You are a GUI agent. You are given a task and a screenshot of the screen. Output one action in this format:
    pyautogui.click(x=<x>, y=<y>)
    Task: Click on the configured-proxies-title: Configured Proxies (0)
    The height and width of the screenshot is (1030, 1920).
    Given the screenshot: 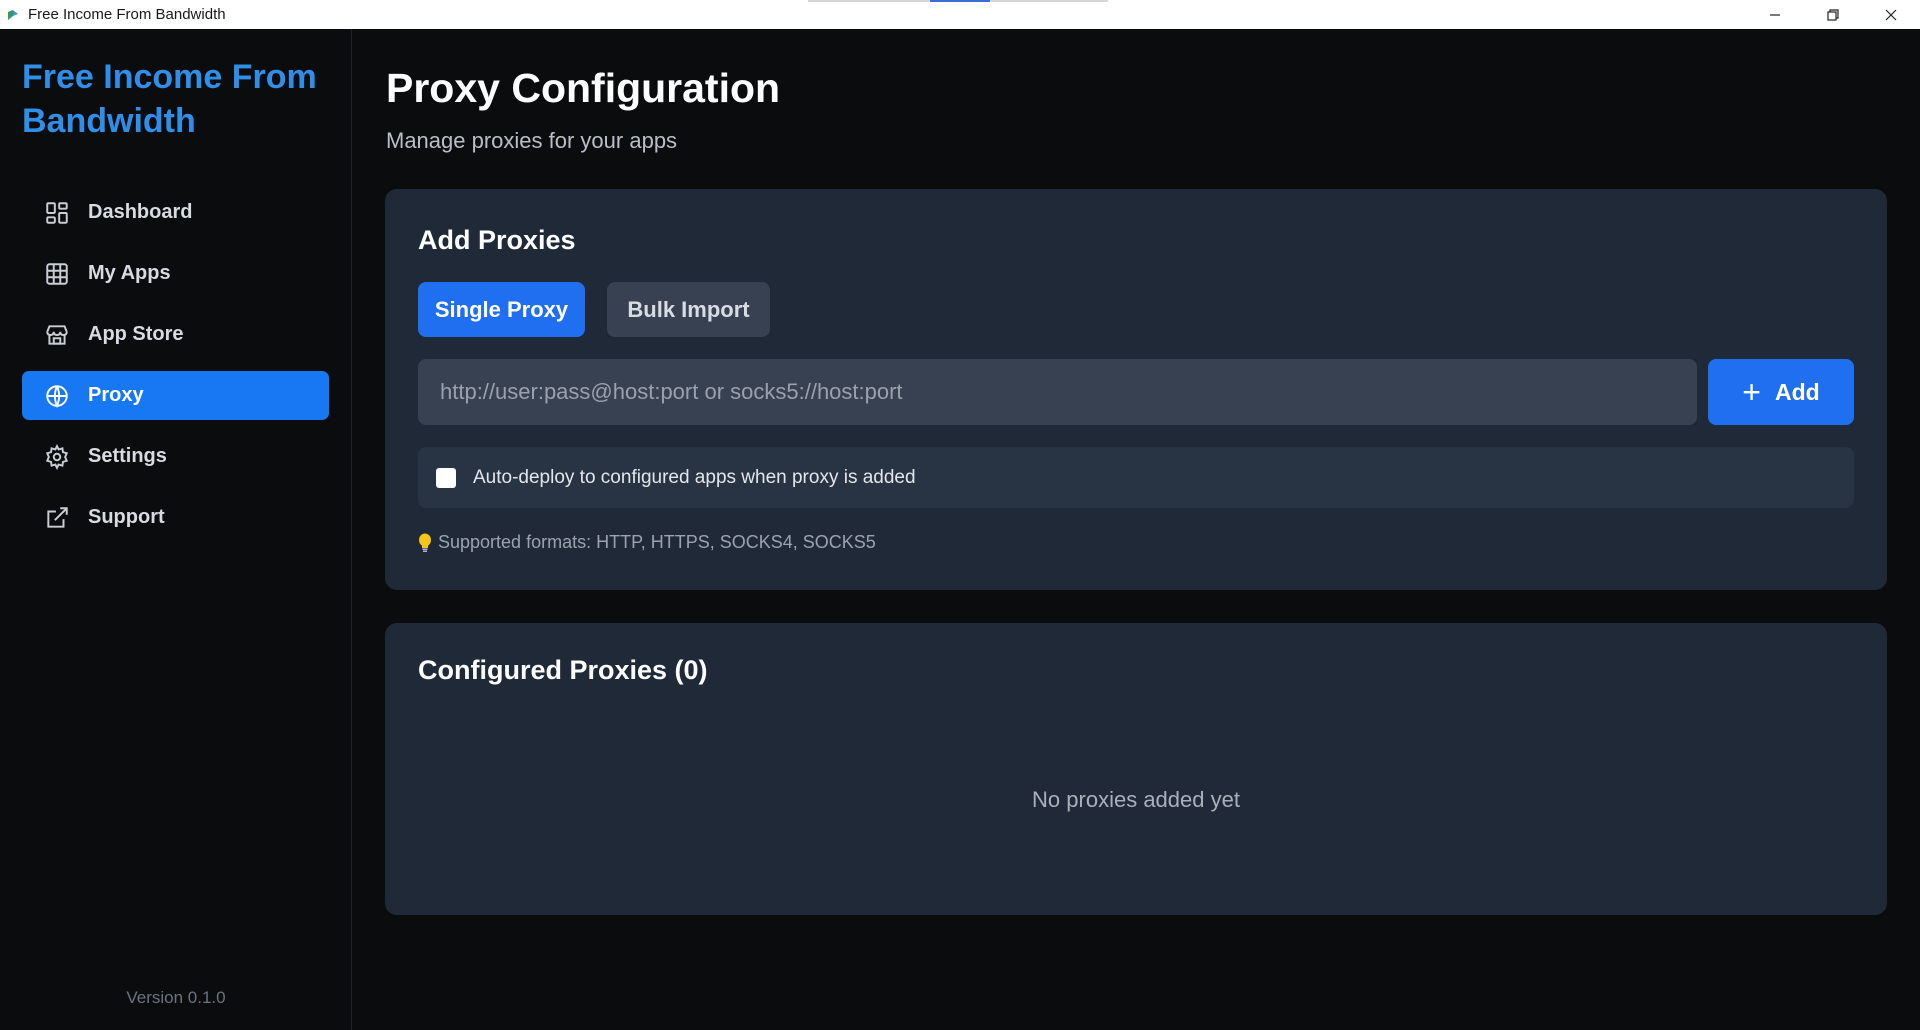 What is the action you would take?
    pyautogui.click(x=563, y=670)
    